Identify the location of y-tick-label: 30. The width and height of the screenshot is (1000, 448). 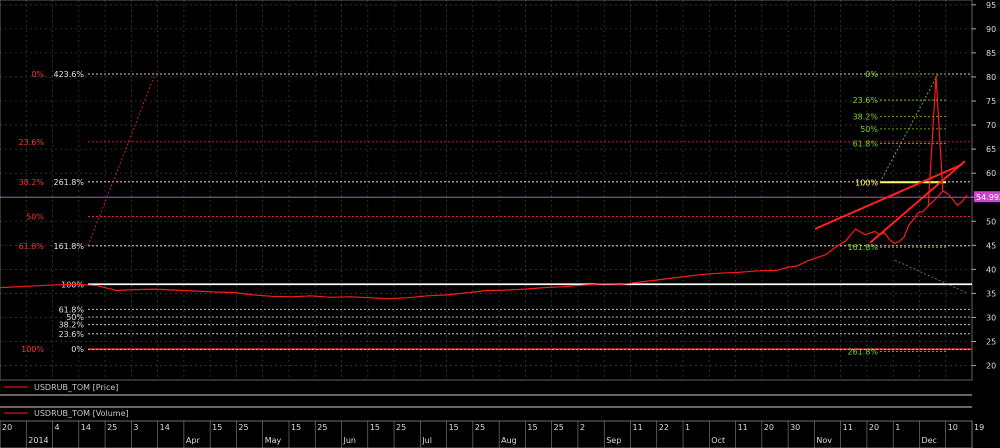
(991, 317).